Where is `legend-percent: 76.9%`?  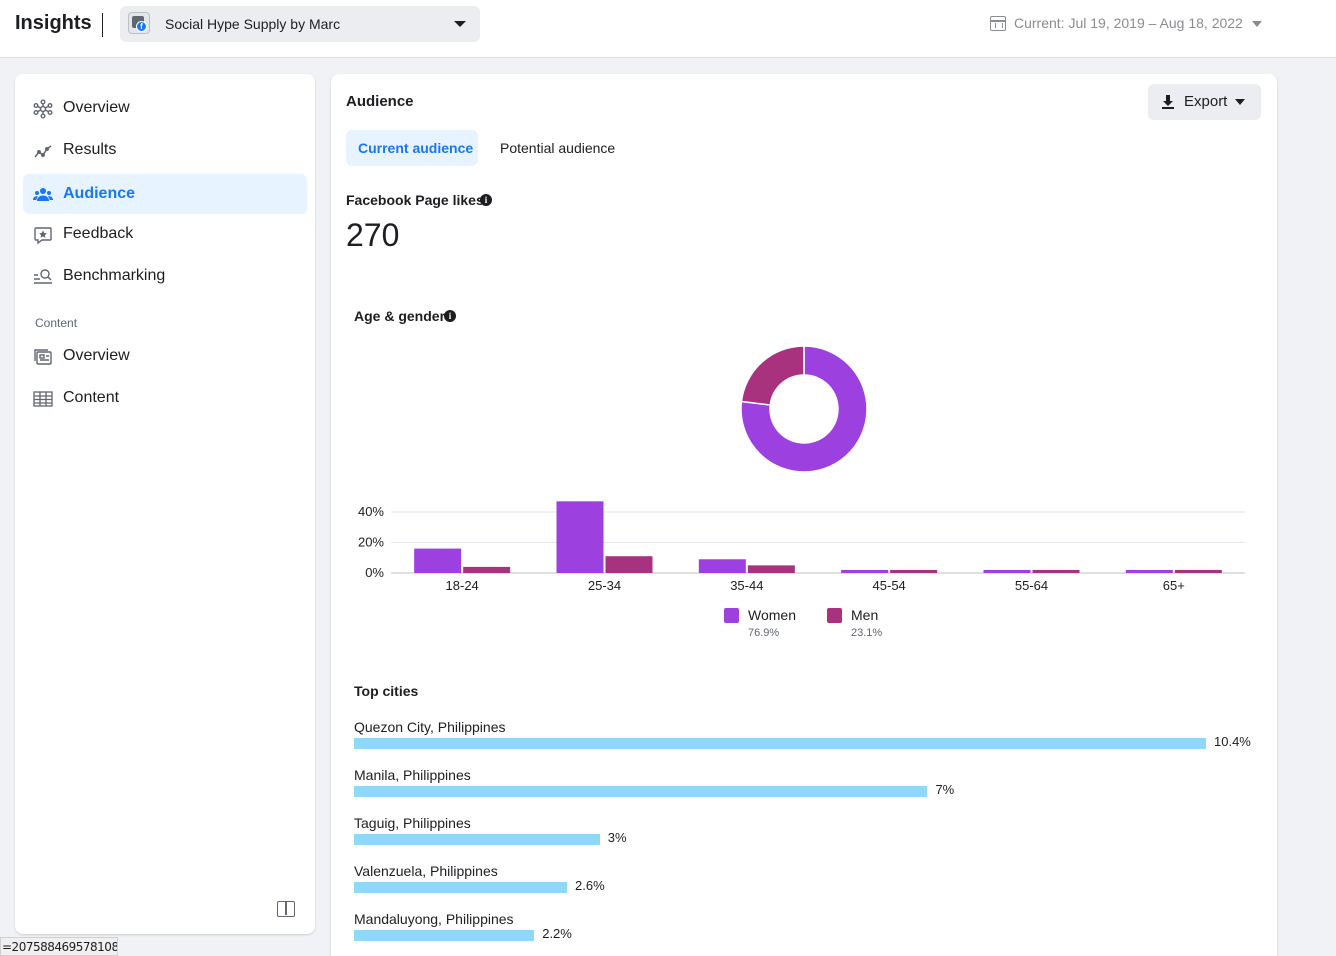 legend-percent: 76.9% is located at coordinates (764, 633).